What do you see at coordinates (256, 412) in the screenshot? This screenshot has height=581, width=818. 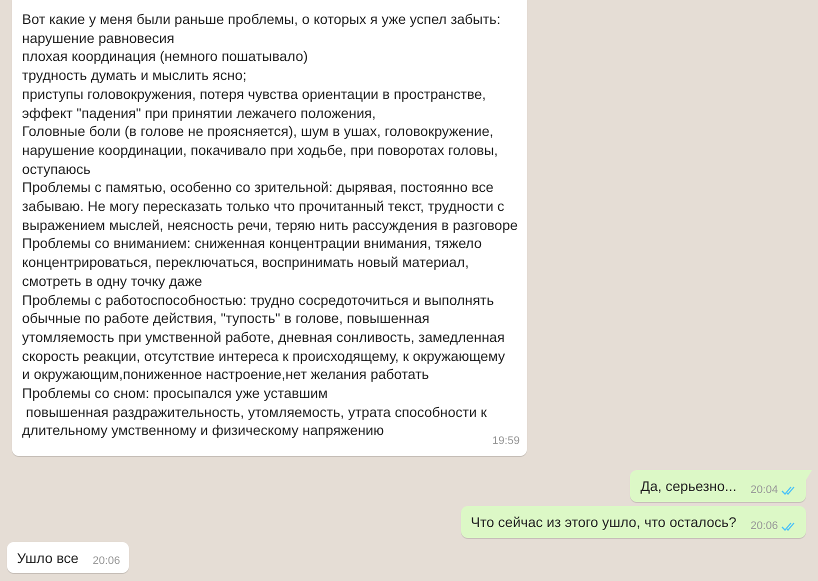 I see `message-text-line: повышенная раздражительность, утомляемость, утрата способности к` at bounding box center [256, 412].